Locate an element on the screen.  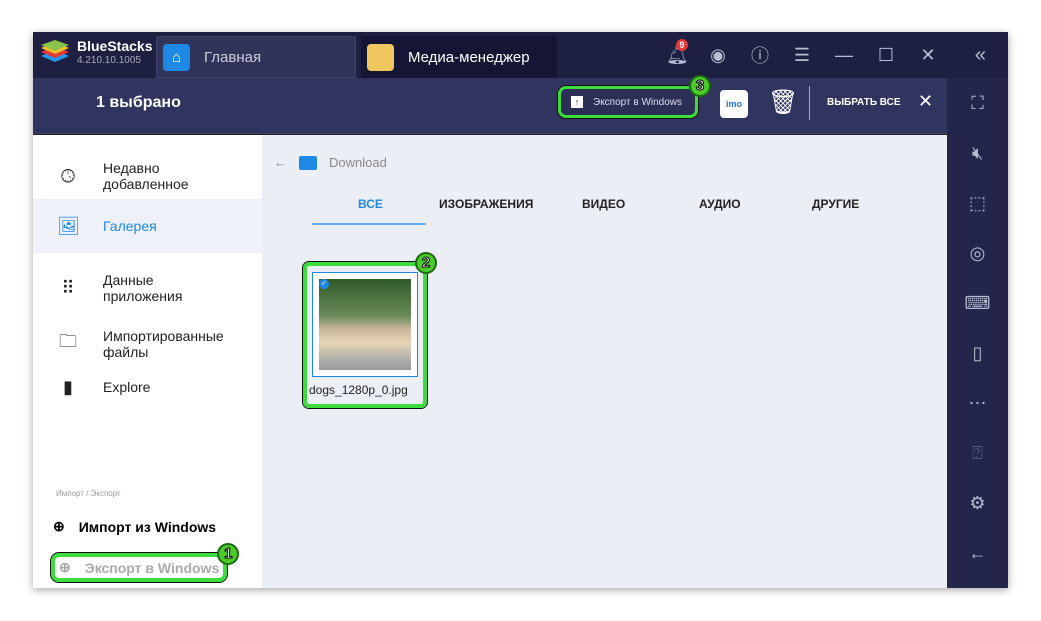
filter-tab-other: ДРУГИЕ is located at coordinates (835, 204).